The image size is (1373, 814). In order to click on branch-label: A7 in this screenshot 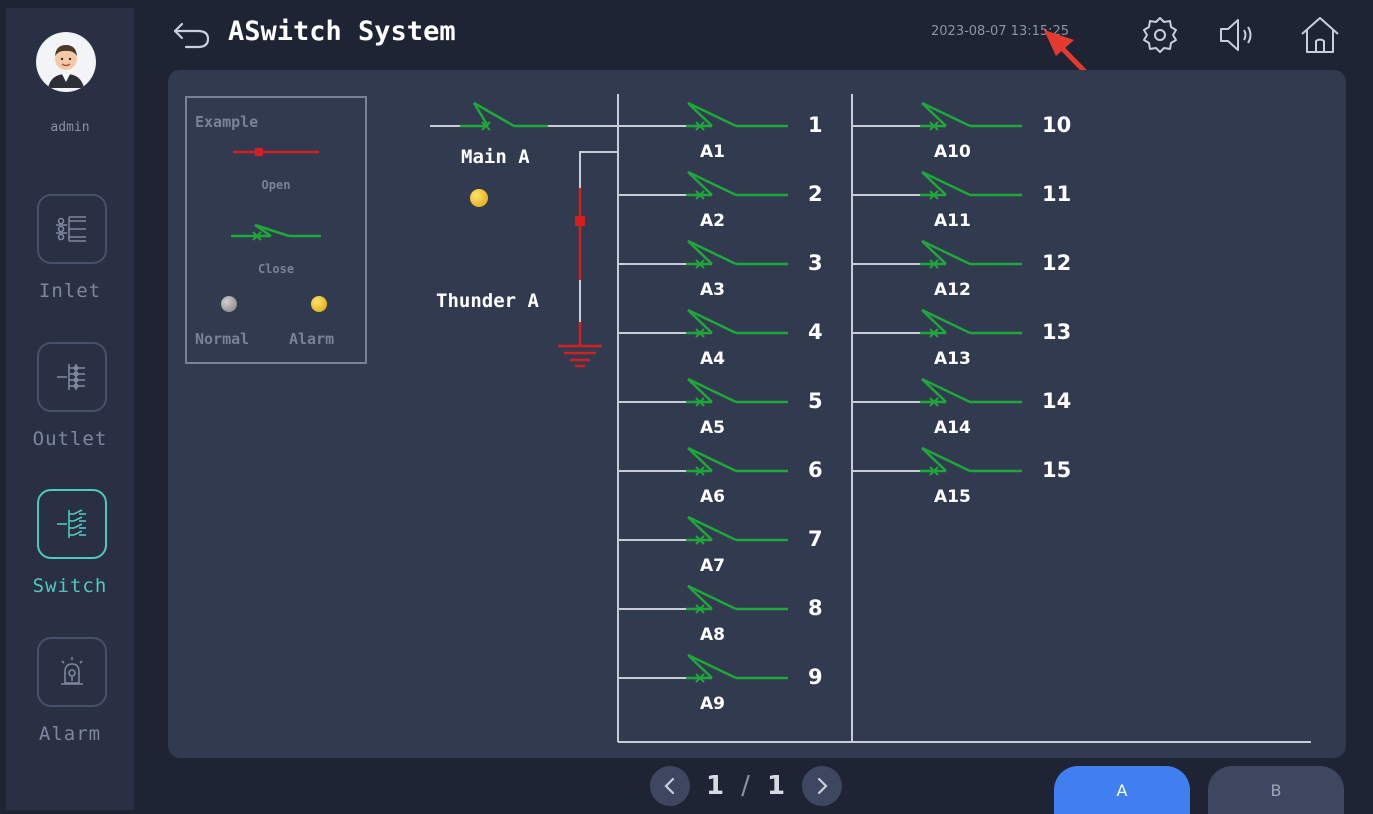, I will do `click(712, 566)`.